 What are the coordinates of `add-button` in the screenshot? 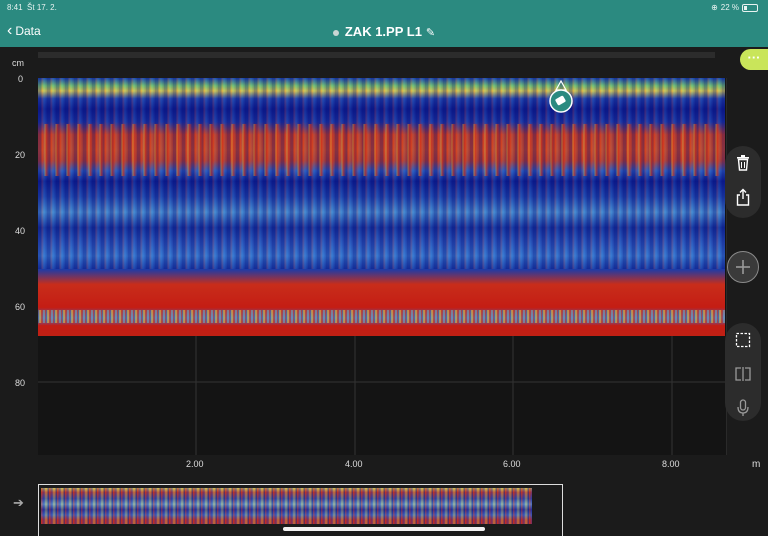 It's located at (743, 267).